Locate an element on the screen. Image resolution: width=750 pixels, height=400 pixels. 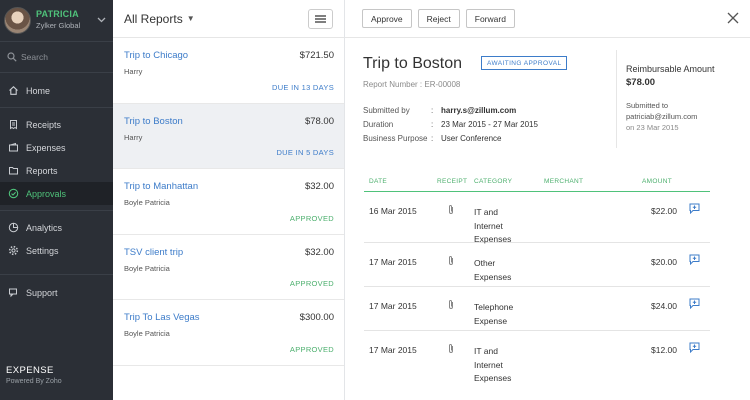
reject-button: Reject is located at coordinates (438, 18).